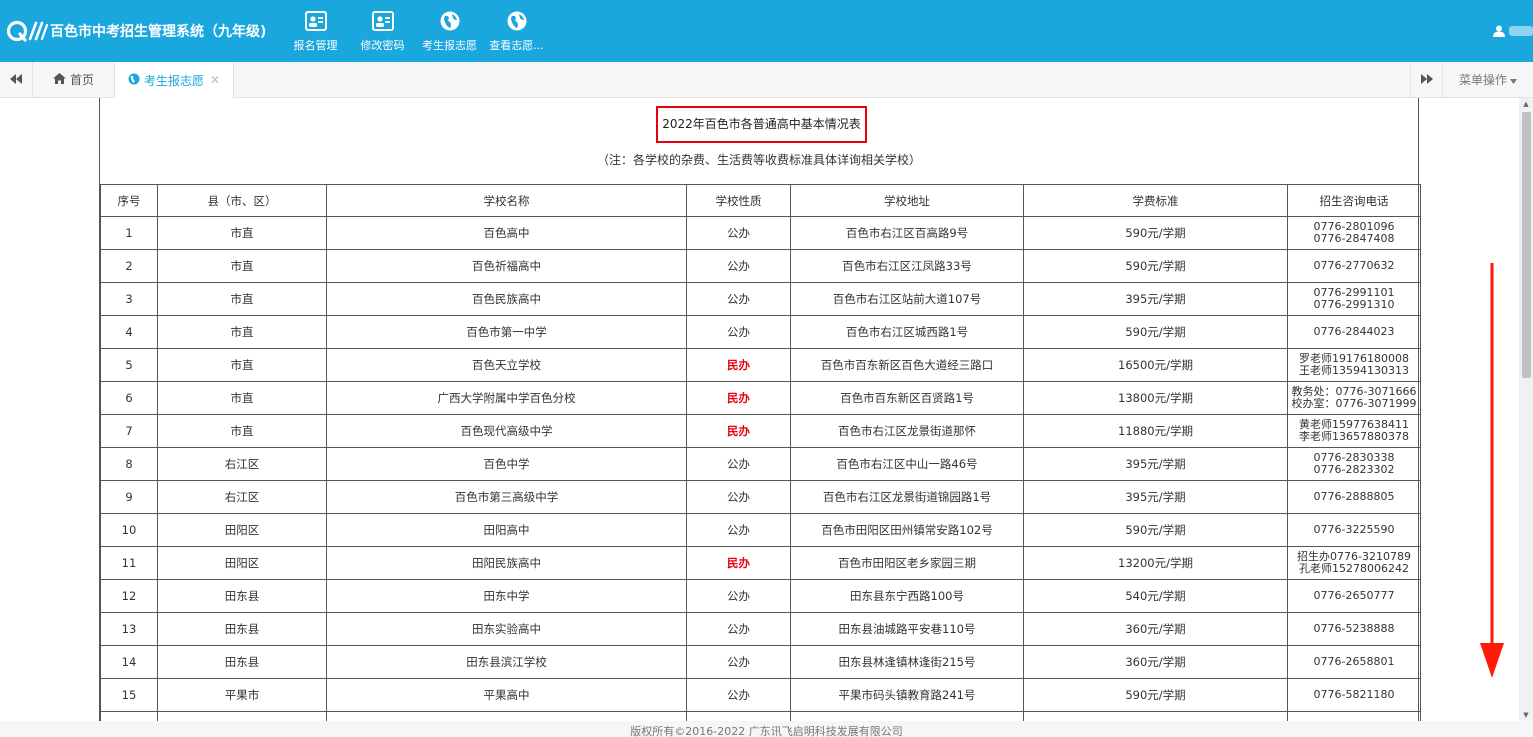 The width and height of the screenshot is (1533, 737). What do you see at coordinates (174, 80) in the screenshot?
I see `tab-submit-application: 考生报志愿 ✕` at bounding box center [174, 80].